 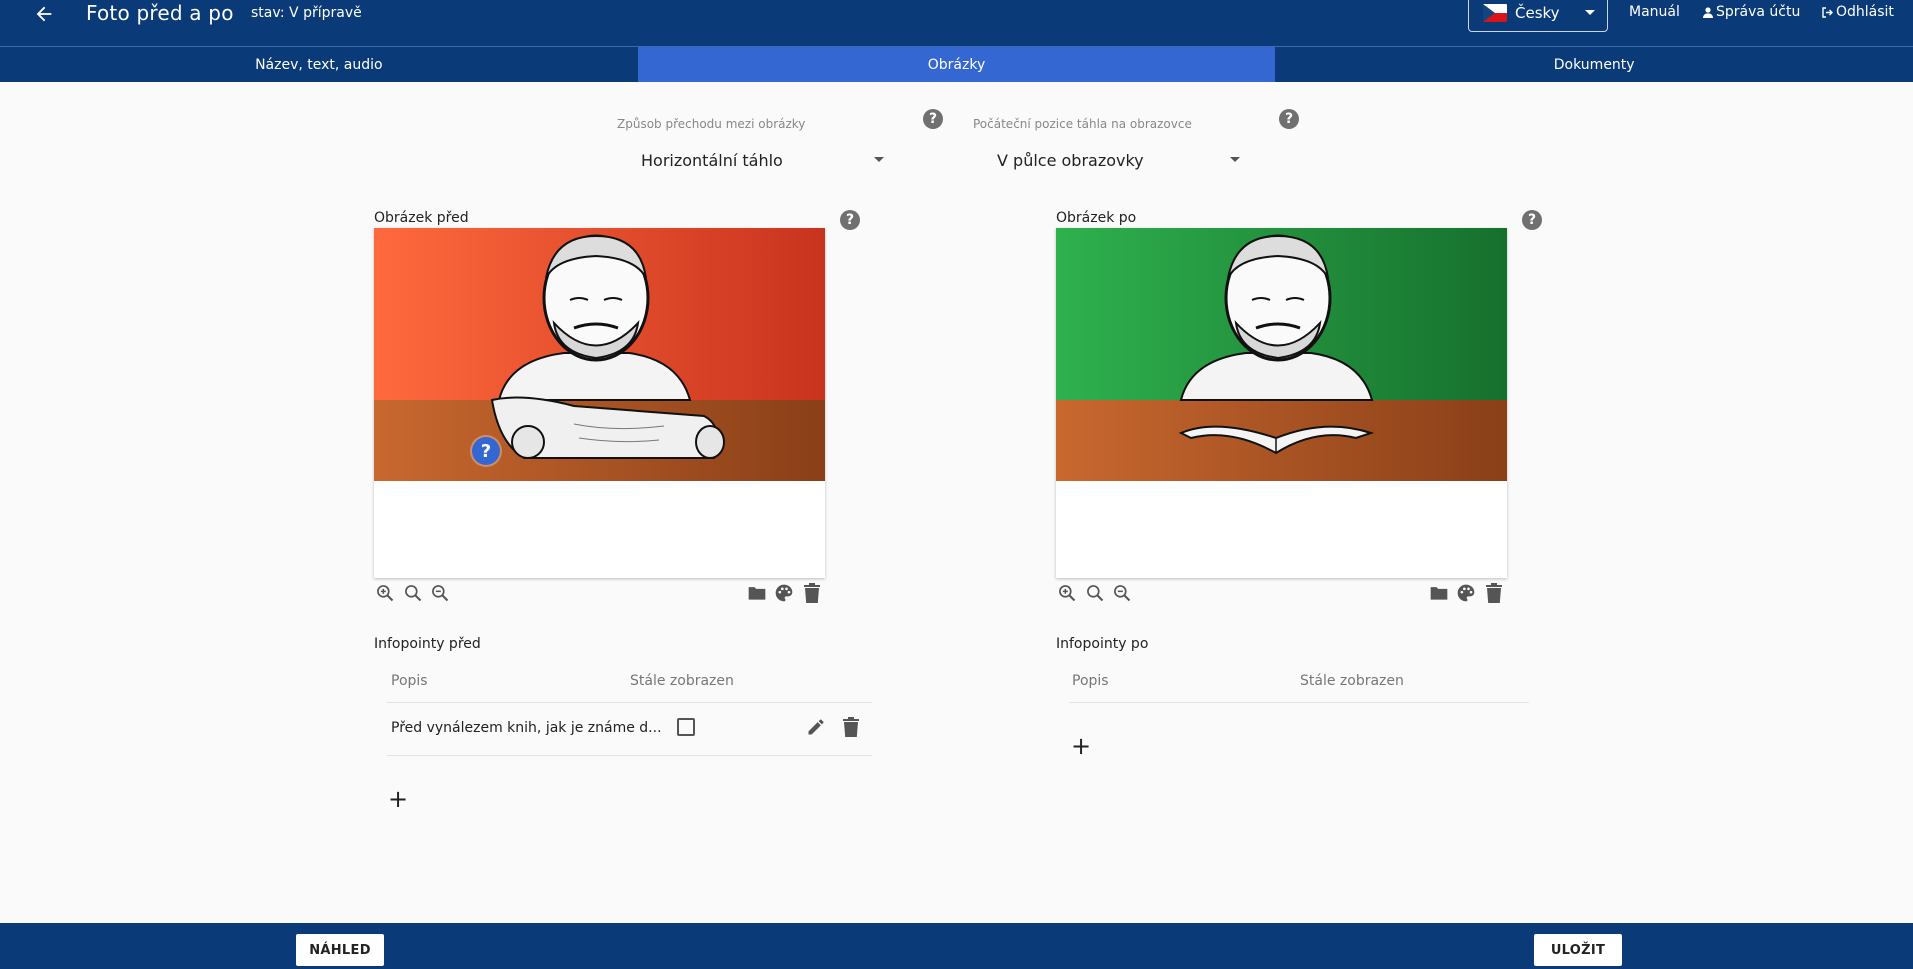 I want to click on preview-button: NÁHLED, so click(x=340, y=950).